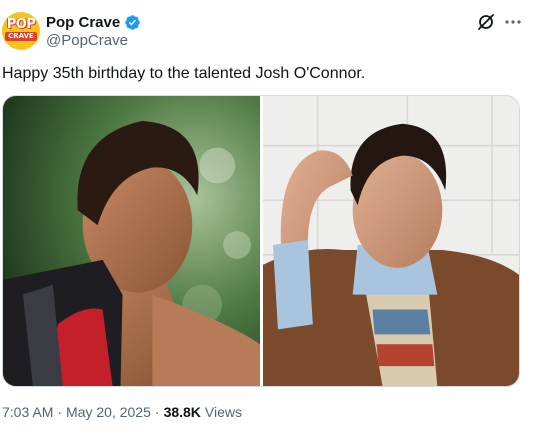 This screenshot has height=435, width=540. What do you see at coordinates (83, 22) in the screenshot?
I see `author-display-name: Pop Crave` at bounding box center [83, 22].